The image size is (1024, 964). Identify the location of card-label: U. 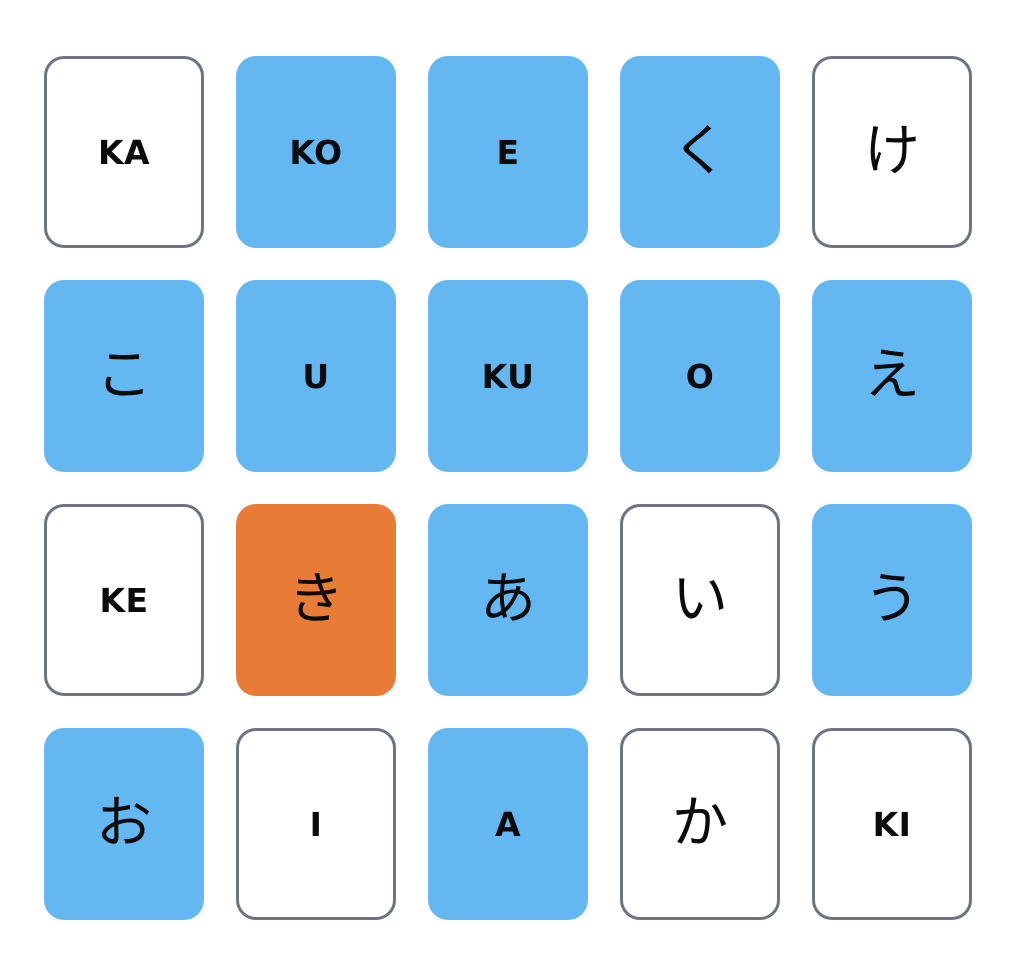
(316, 376).